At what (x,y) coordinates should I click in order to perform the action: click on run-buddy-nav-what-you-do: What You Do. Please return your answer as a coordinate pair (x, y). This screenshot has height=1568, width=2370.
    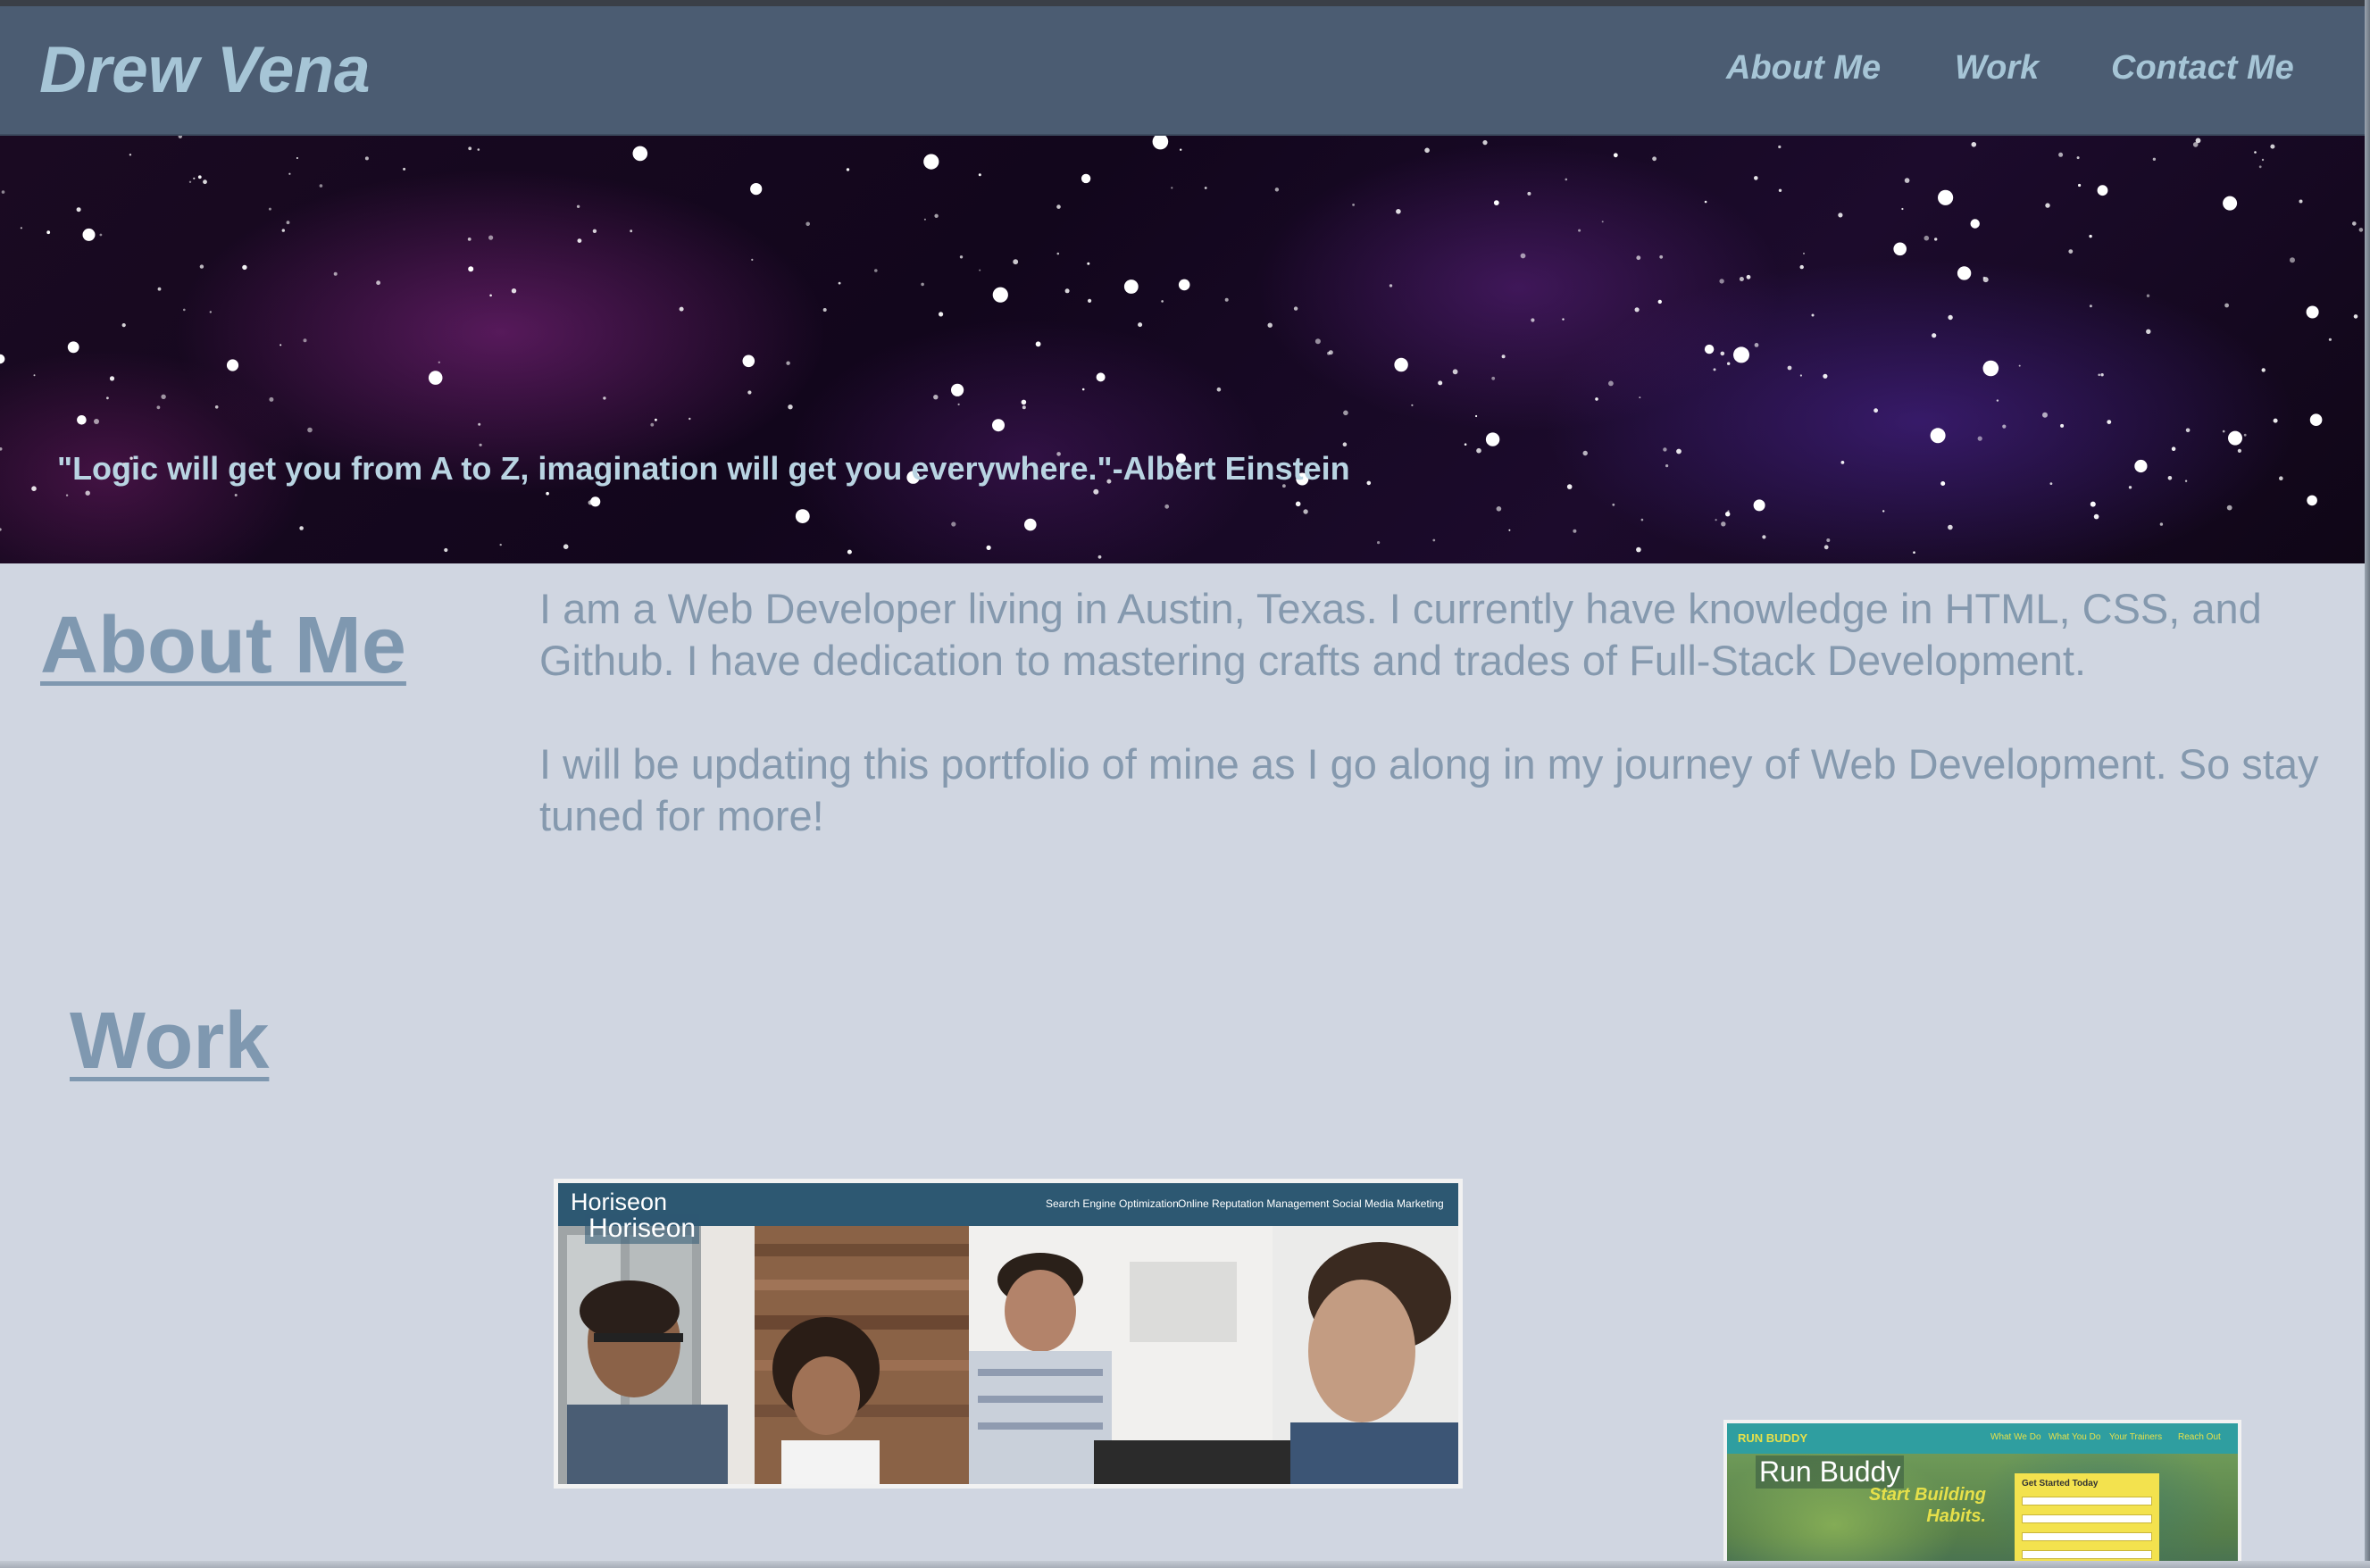
    Looking at the image, I should click on (2075, 1437).